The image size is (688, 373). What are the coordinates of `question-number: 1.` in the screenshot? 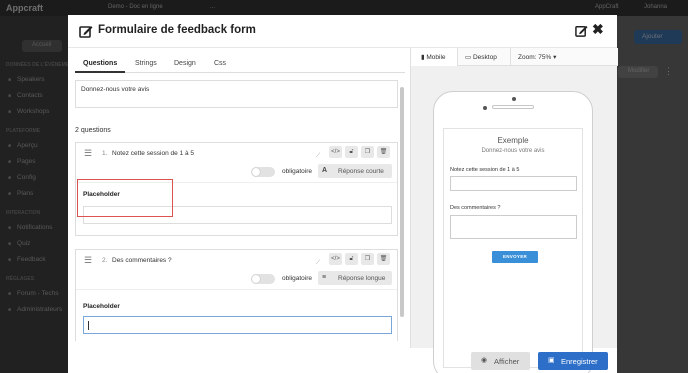 It's located at (105, 153).